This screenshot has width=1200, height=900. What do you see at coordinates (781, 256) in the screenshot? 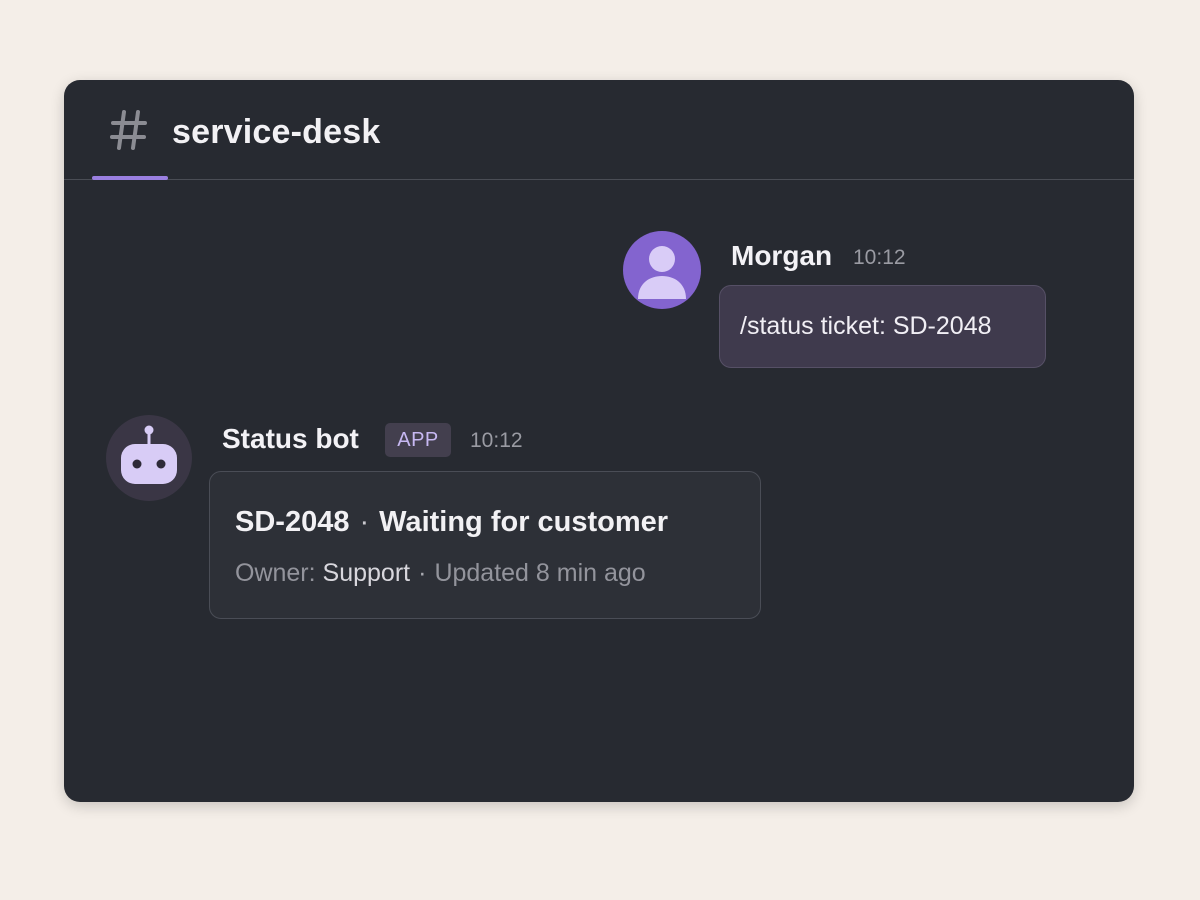
I see `message-author: Morgan` at bounding box center [781, 256].